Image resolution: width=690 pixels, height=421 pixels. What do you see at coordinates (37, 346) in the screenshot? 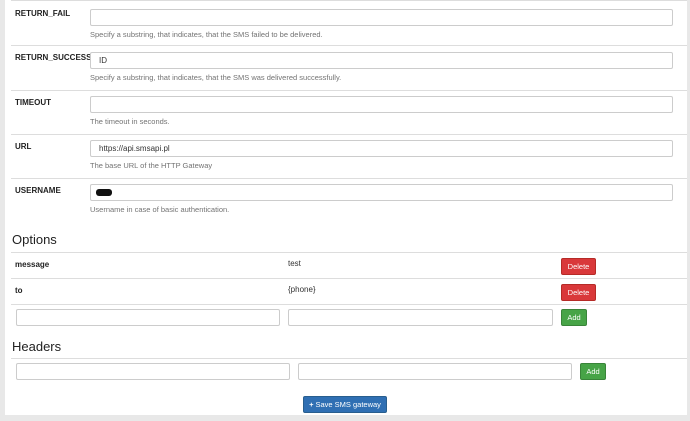
I see `headers-title: Headers` at bounding box center [37, 346].